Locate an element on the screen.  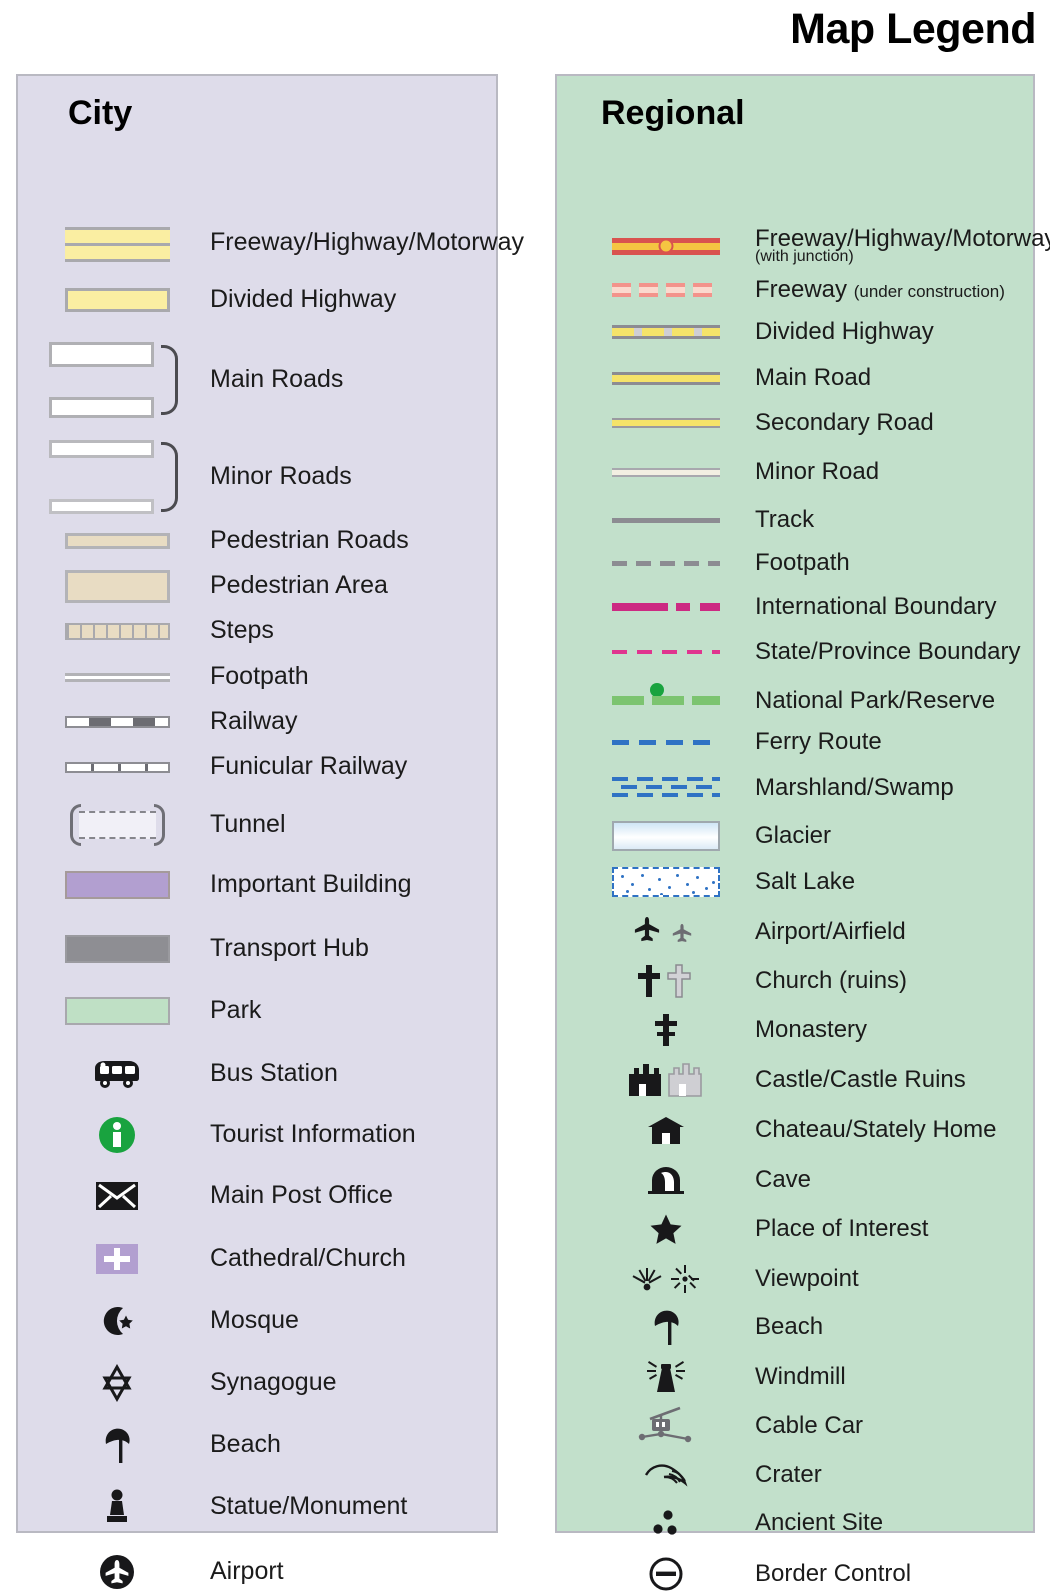
legend-row-city-funicular-railway: Funicular Railway is located at coordinates (259, 767).